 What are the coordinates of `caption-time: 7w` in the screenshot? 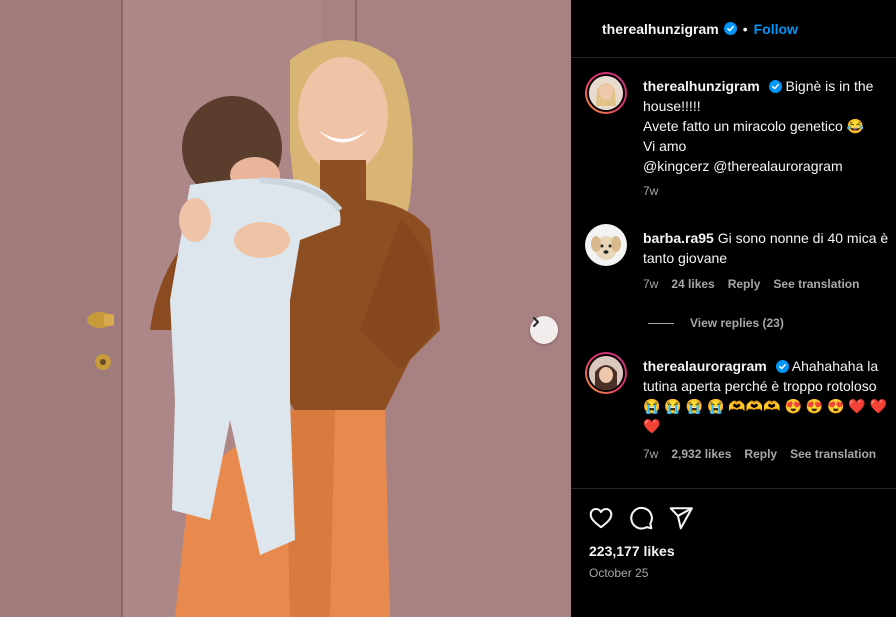 It's located at (650, 191).